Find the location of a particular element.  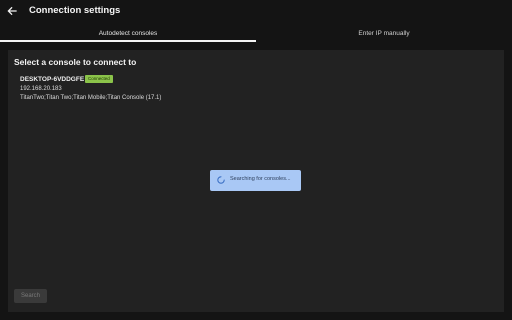

arrow-back-icon is located at coordinates (12, 11).